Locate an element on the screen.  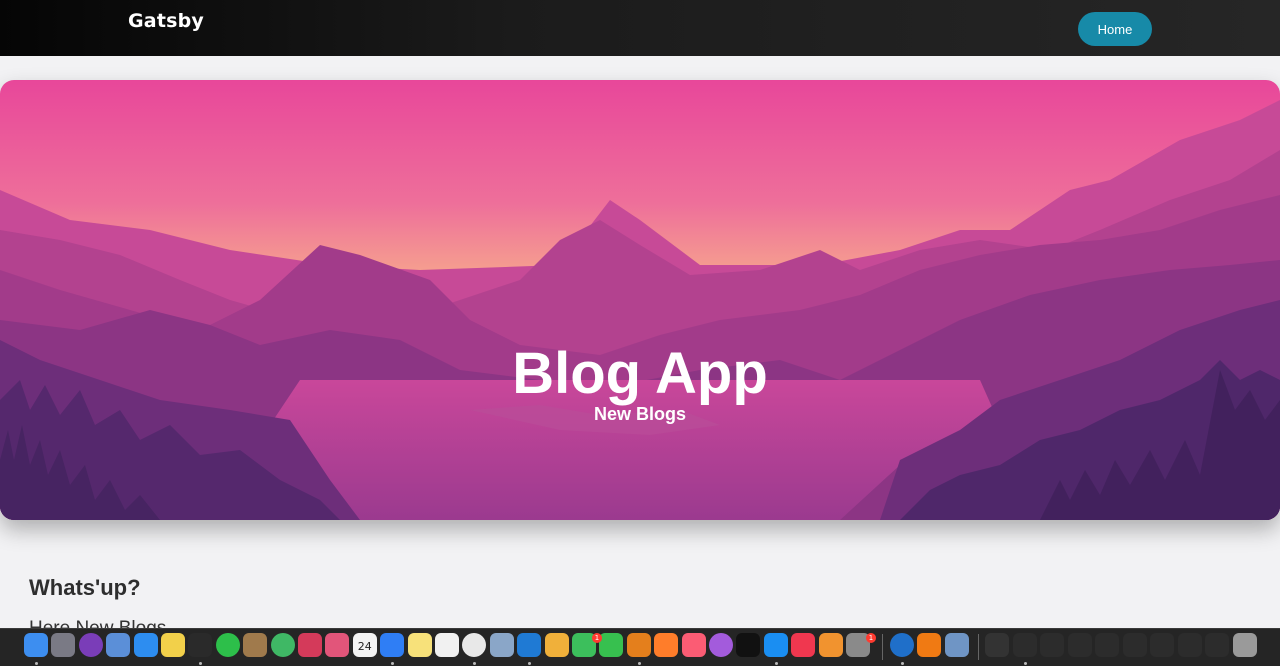
maps-icon is located at coordinates (282, 645).